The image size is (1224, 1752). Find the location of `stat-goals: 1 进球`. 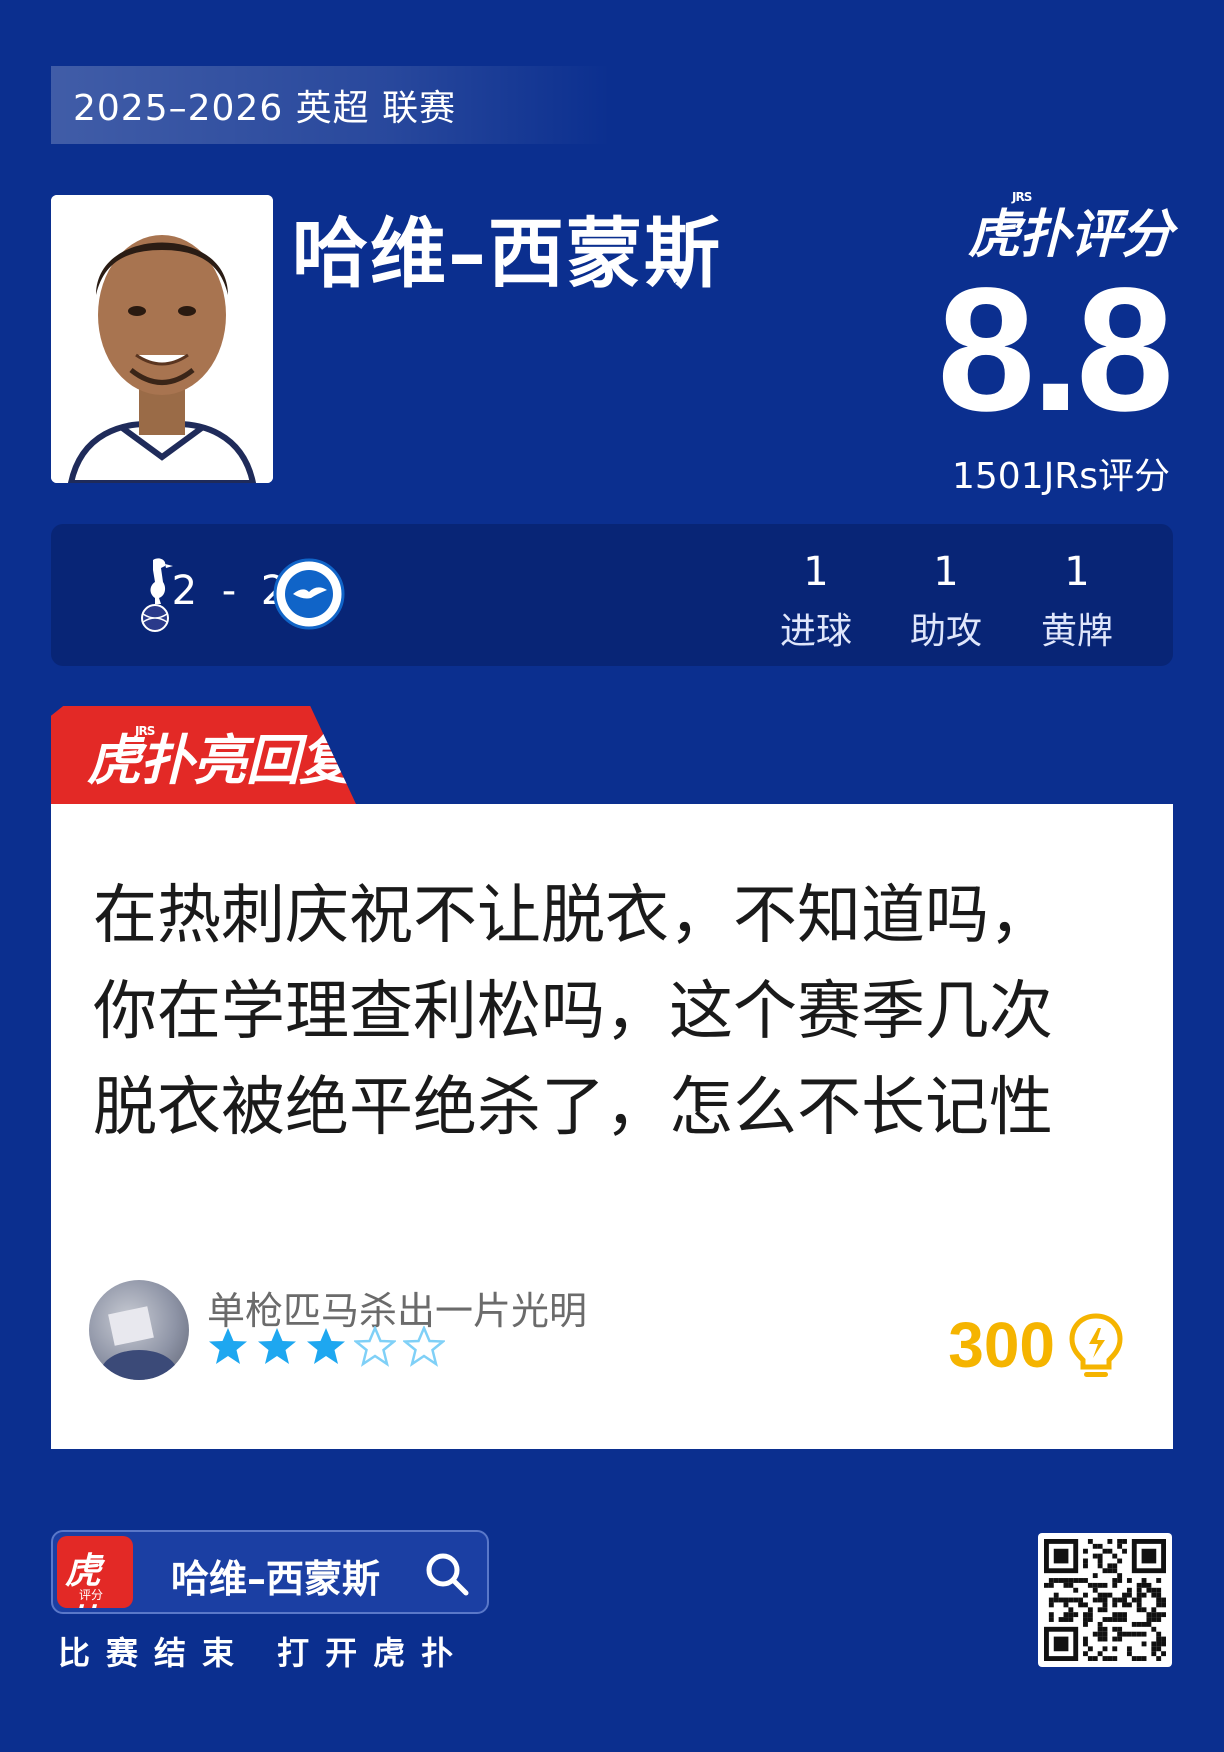

stat-goals: 1 进球 is located at coordinates (816, 601).